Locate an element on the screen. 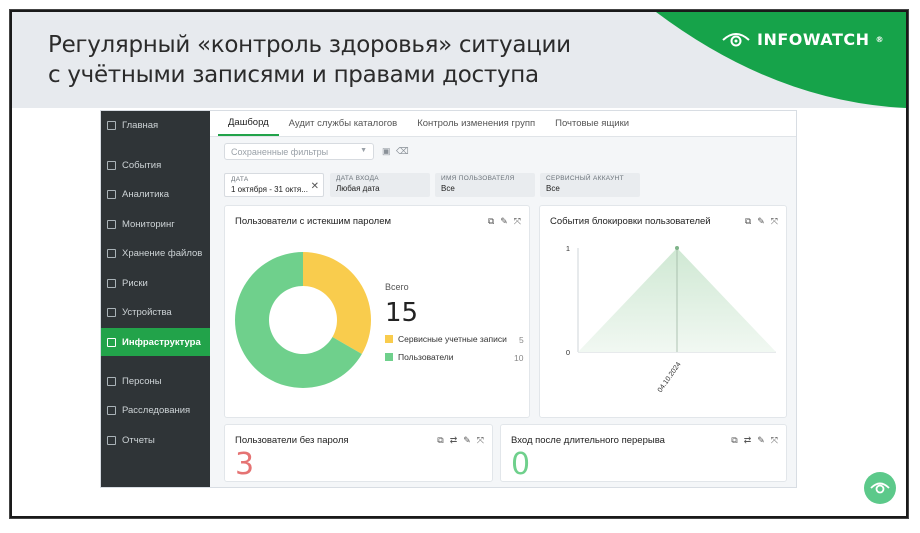  slide-title-line1: Регулярный «контроль здоровья» ситуации is located at coordinates (309, 45).